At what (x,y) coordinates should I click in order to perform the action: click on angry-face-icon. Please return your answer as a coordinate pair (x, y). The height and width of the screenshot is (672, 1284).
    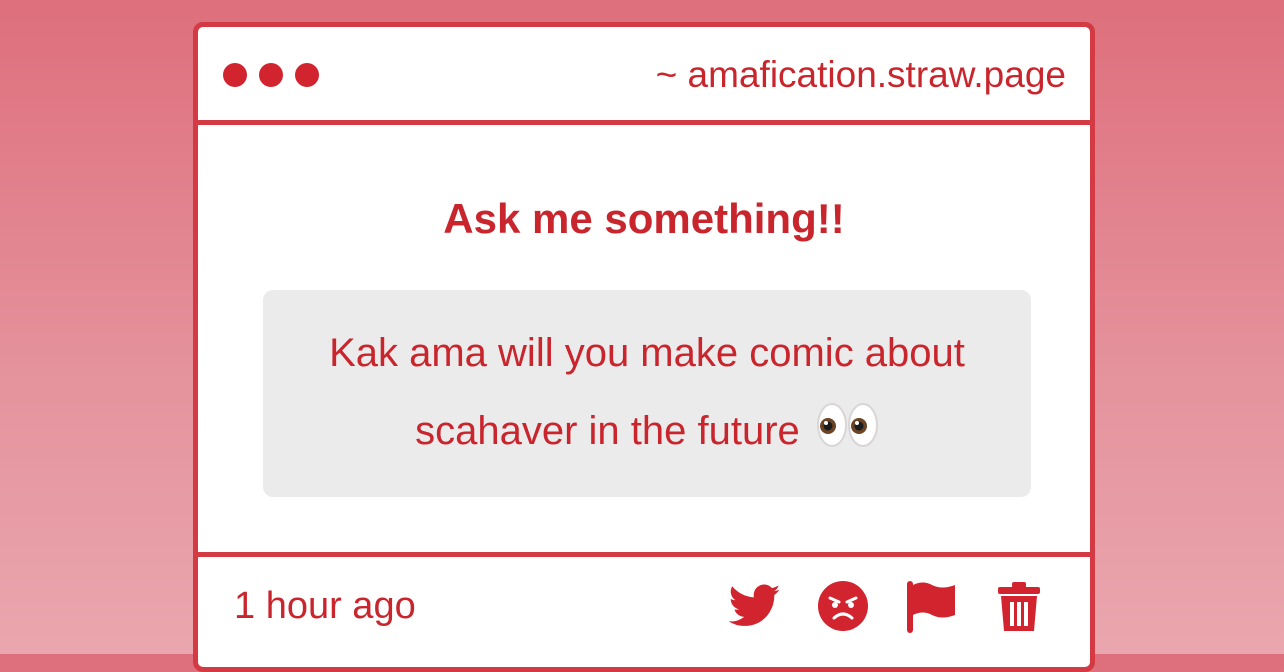
    Looking at the image, I should click on (843, 606).